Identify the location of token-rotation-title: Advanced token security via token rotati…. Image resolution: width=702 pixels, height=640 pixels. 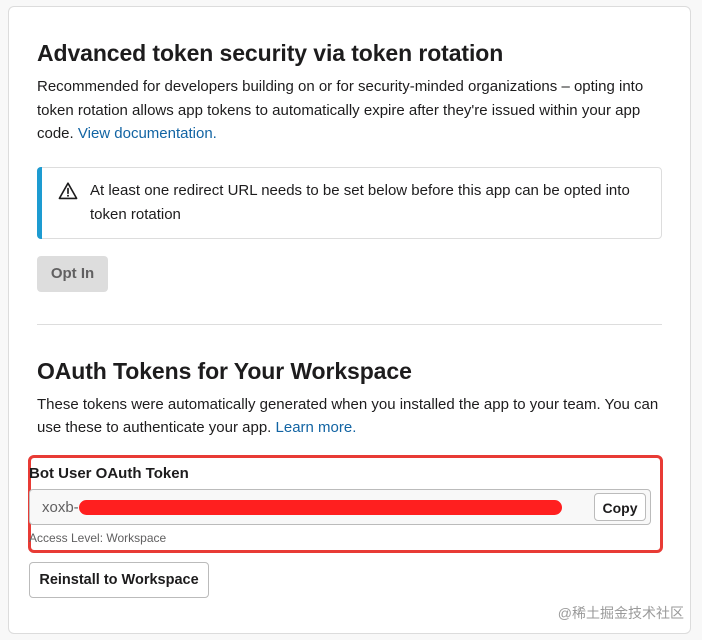
(270, 53).